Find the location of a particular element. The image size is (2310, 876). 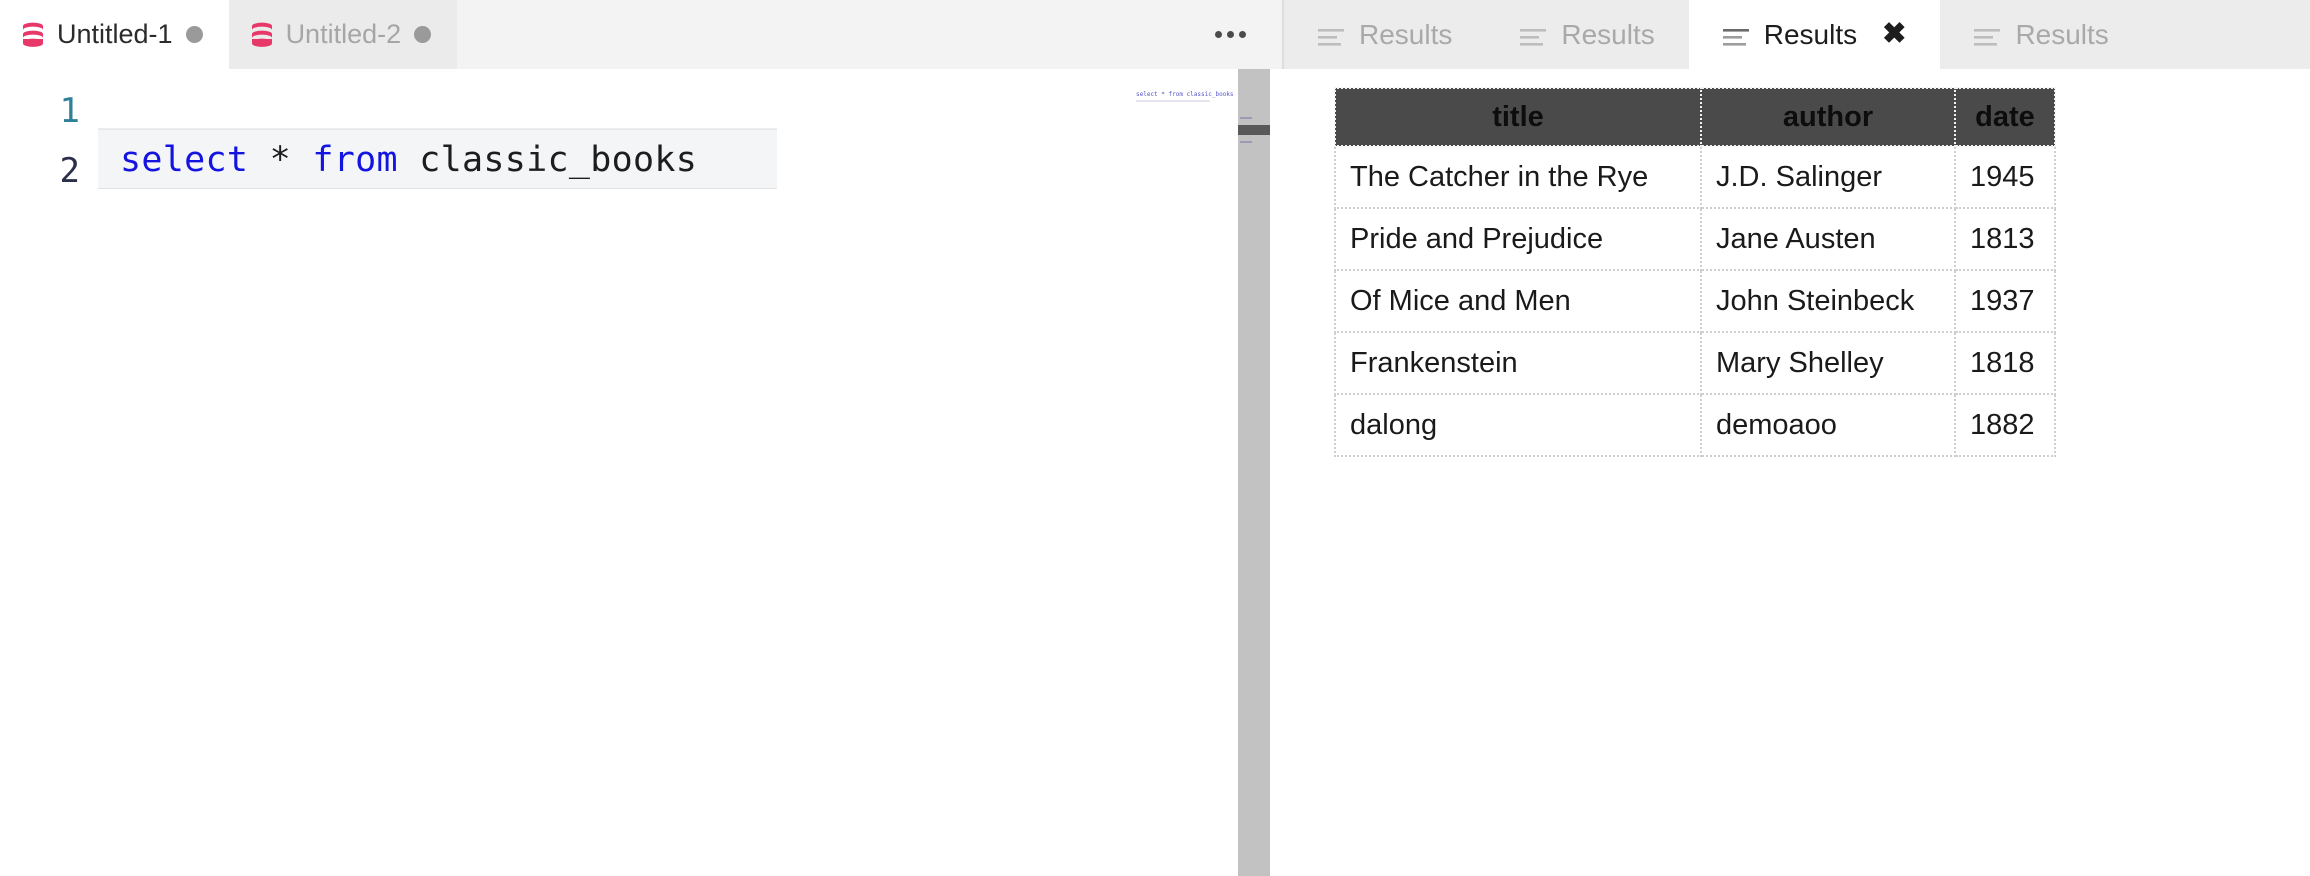

cell-title: dalong is located at coordinates (1518, 425).